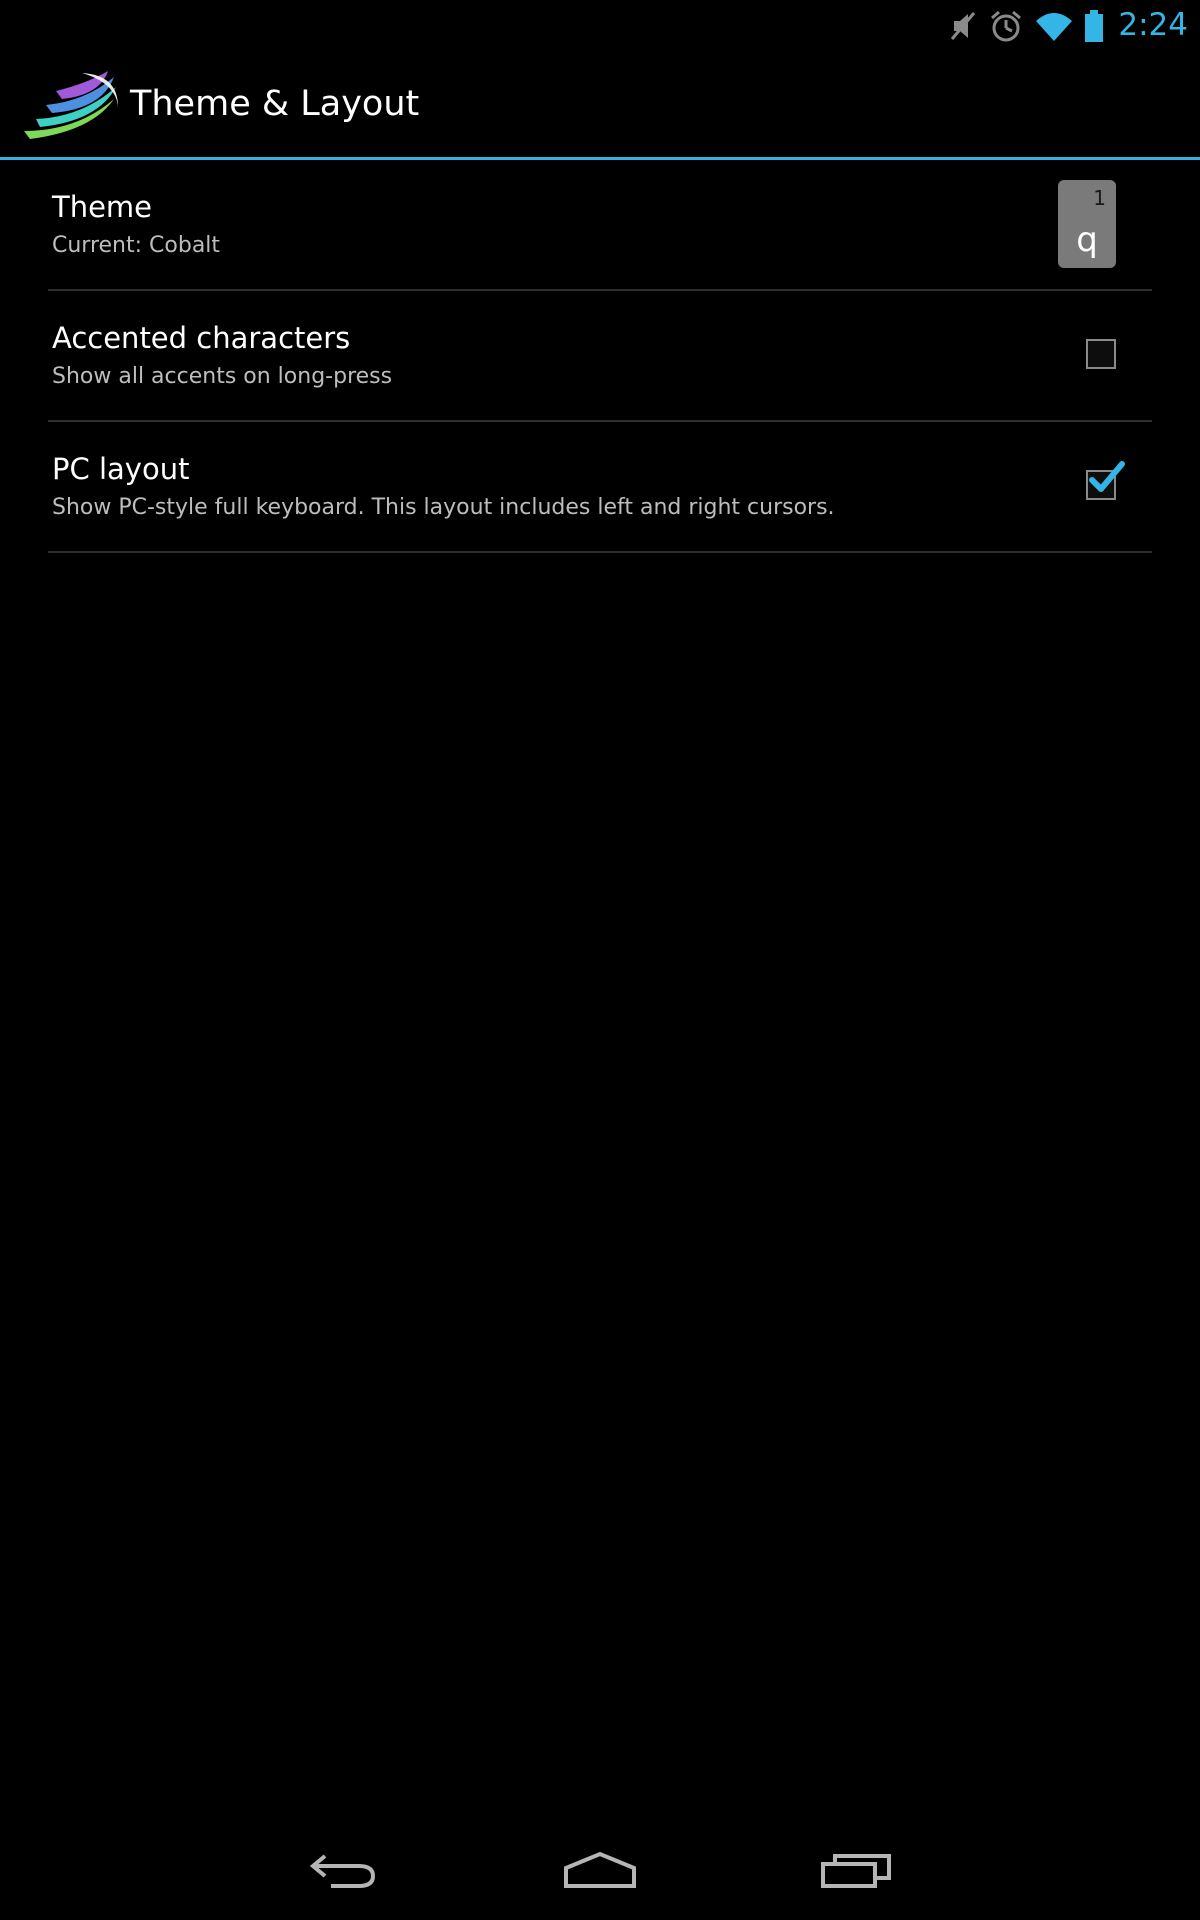 The image size is (1200, 1920). I want to click on status-icons: 2:24, so click(1068, 25).